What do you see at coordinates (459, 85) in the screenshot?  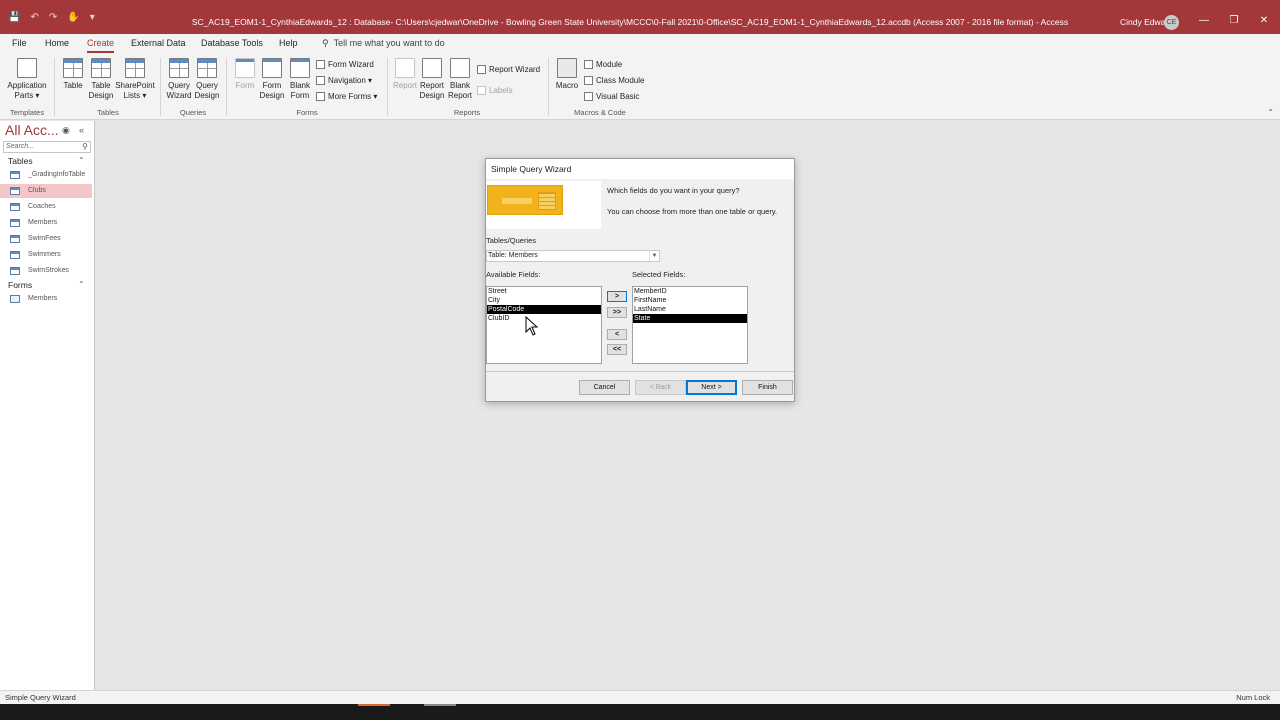 I see `blank-report-label: Blank` at bounding box center [459, 85].